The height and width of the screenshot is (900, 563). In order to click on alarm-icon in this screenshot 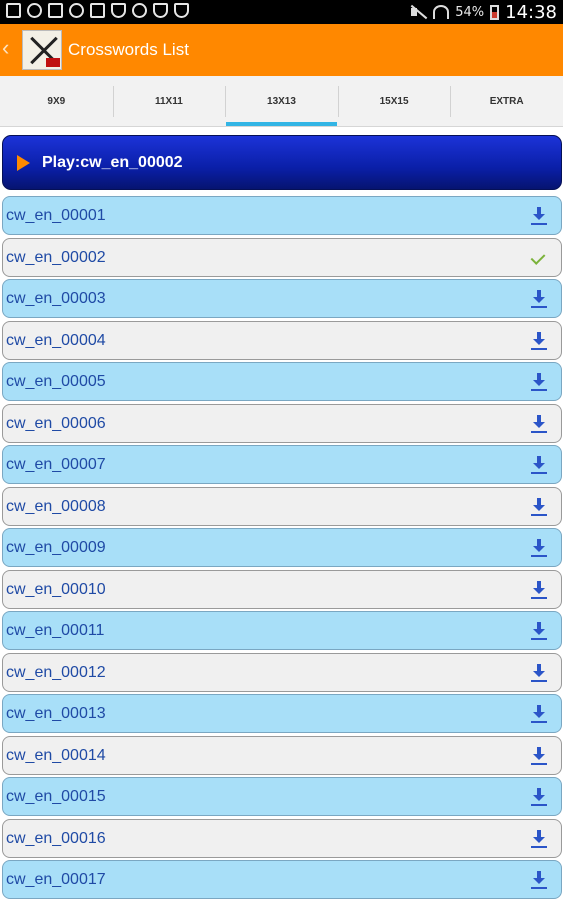, I will do `click(139, 10)`.